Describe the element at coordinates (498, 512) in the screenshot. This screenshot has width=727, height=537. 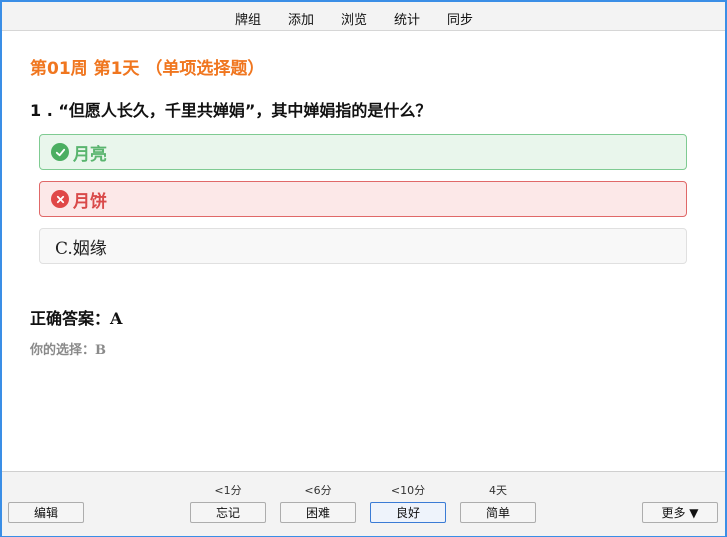
I see `easy-button: 简单` at that location.